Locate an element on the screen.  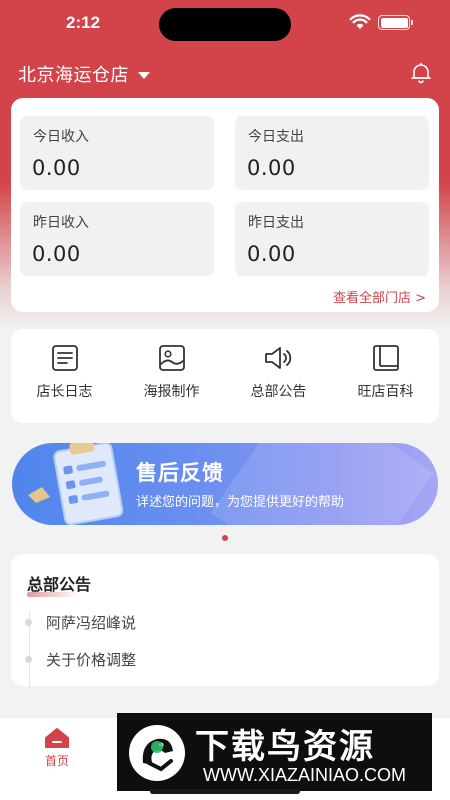
quick-action-label: 海报制作 is located at coordinates (171, 392).